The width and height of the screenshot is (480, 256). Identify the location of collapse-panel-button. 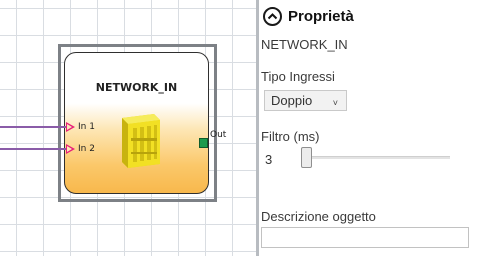
(272, 16).